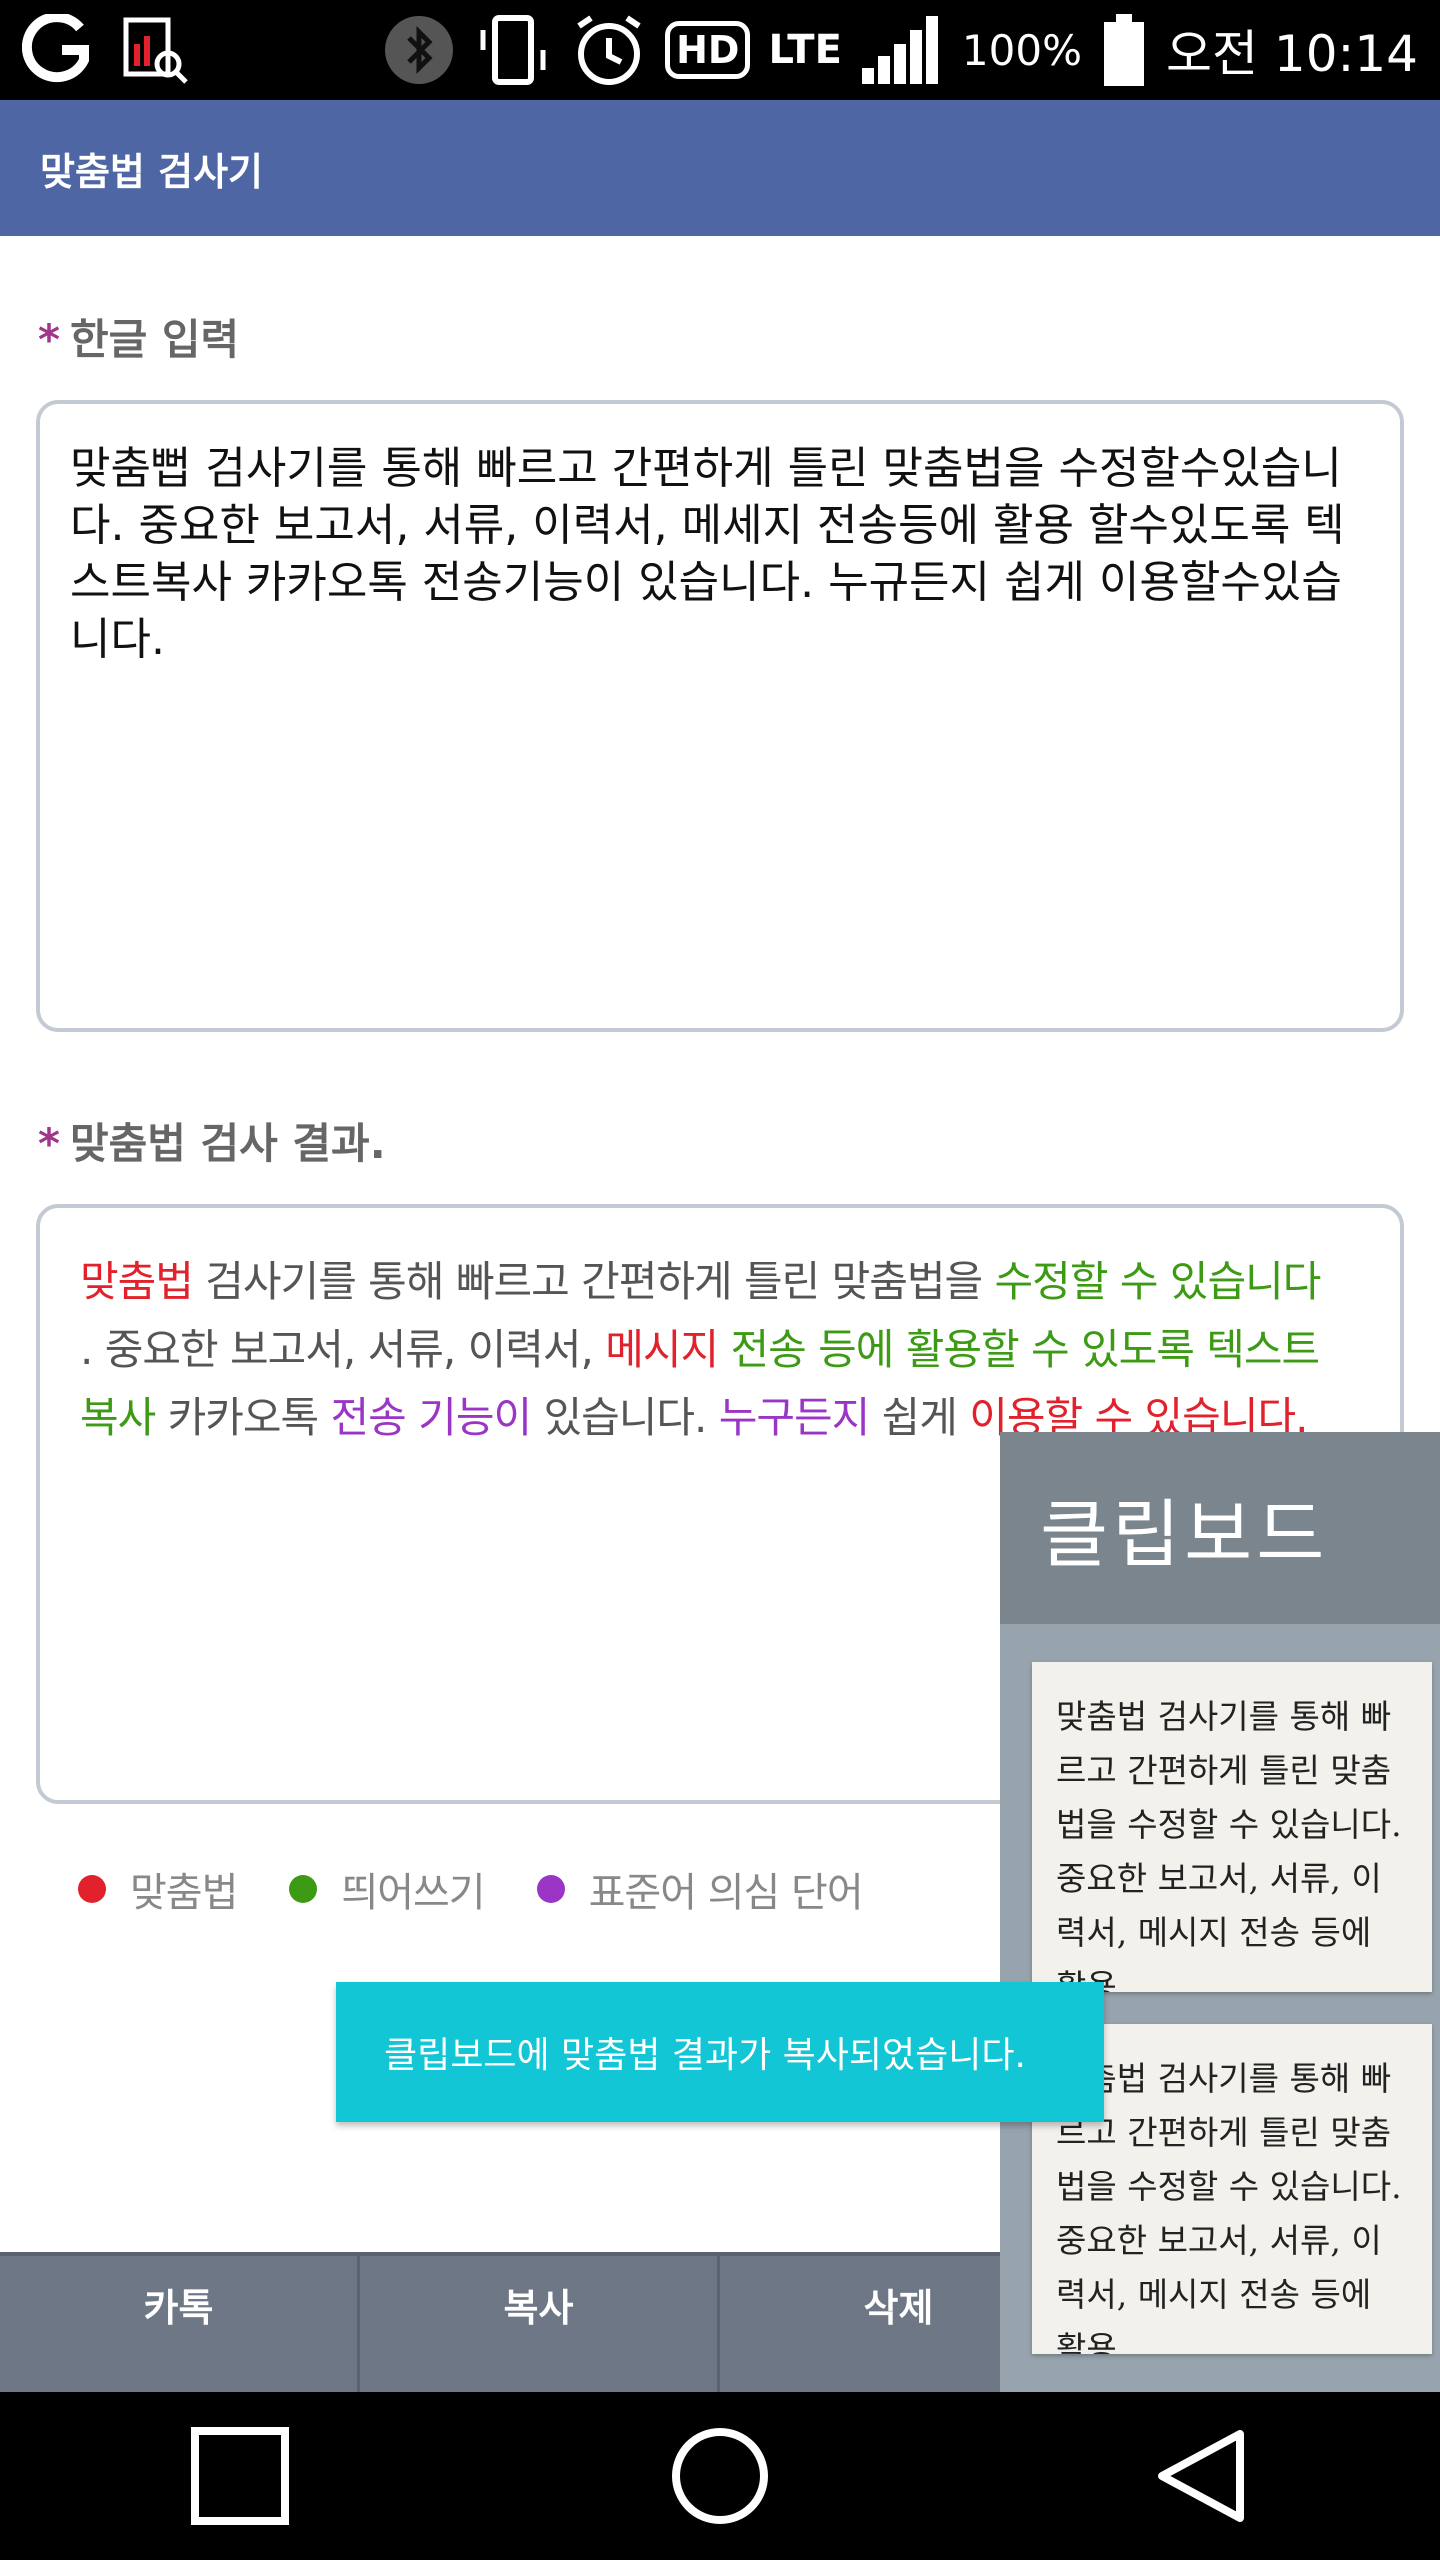 This screenshot has height=2560, width=1440. I want to click on app-bar: 맞춤법 검사기, so click(720, 168).